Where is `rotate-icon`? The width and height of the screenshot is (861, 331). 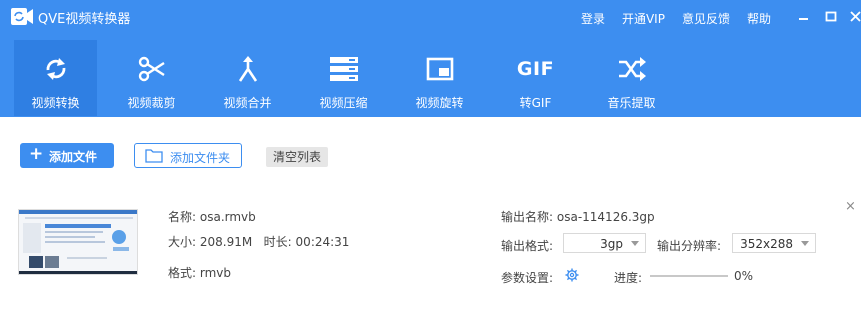
rotate-icon is located at coordinates (440, 69).